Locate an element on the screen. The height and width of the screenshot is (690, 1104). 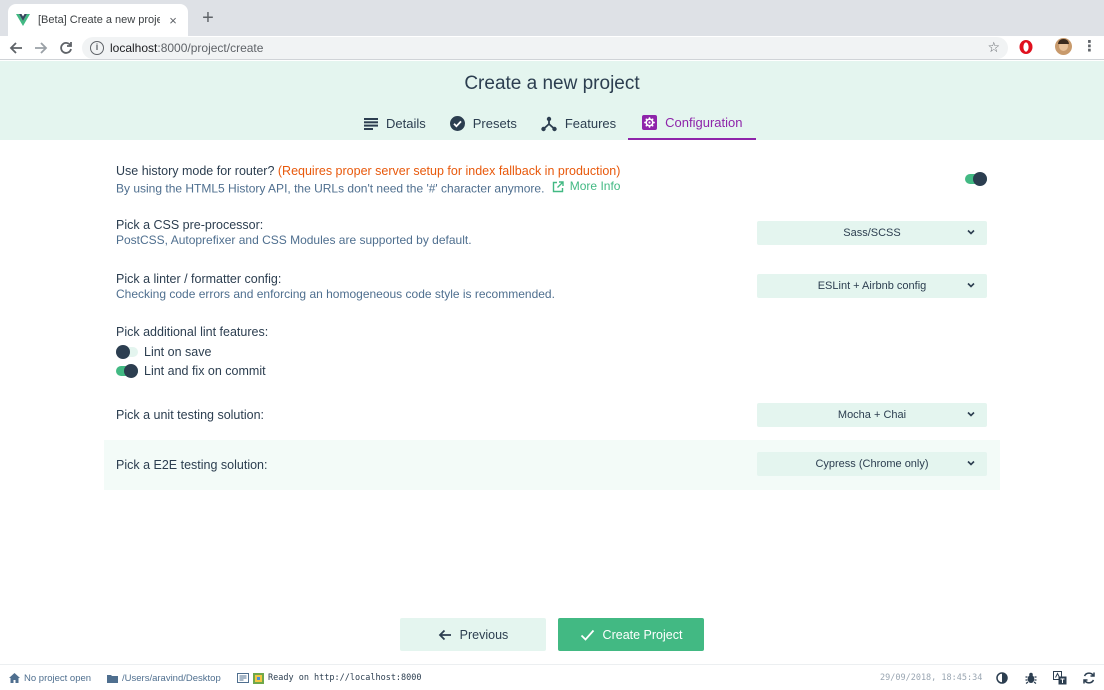
previous-button: Previous is located at coordinates (473, 634).